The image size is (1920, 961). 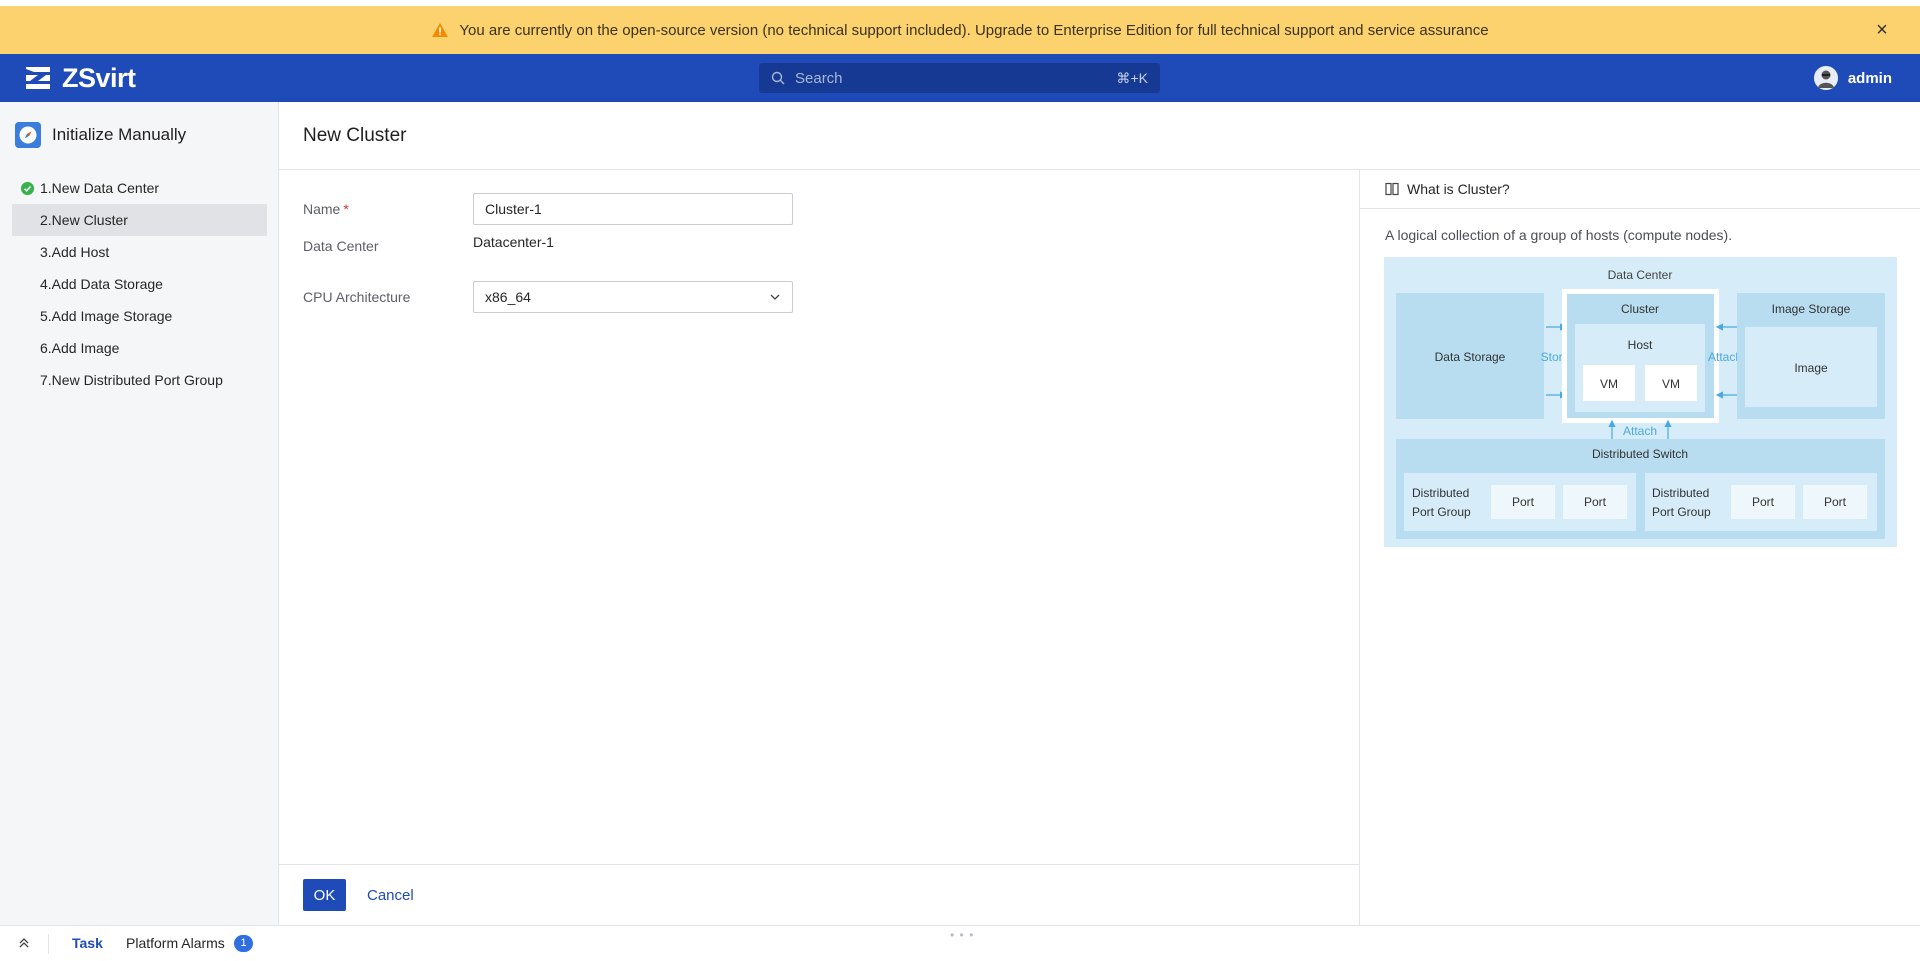 I want to click on step-label: 7.New Distributed Port Group, so click(x=131, y=380).